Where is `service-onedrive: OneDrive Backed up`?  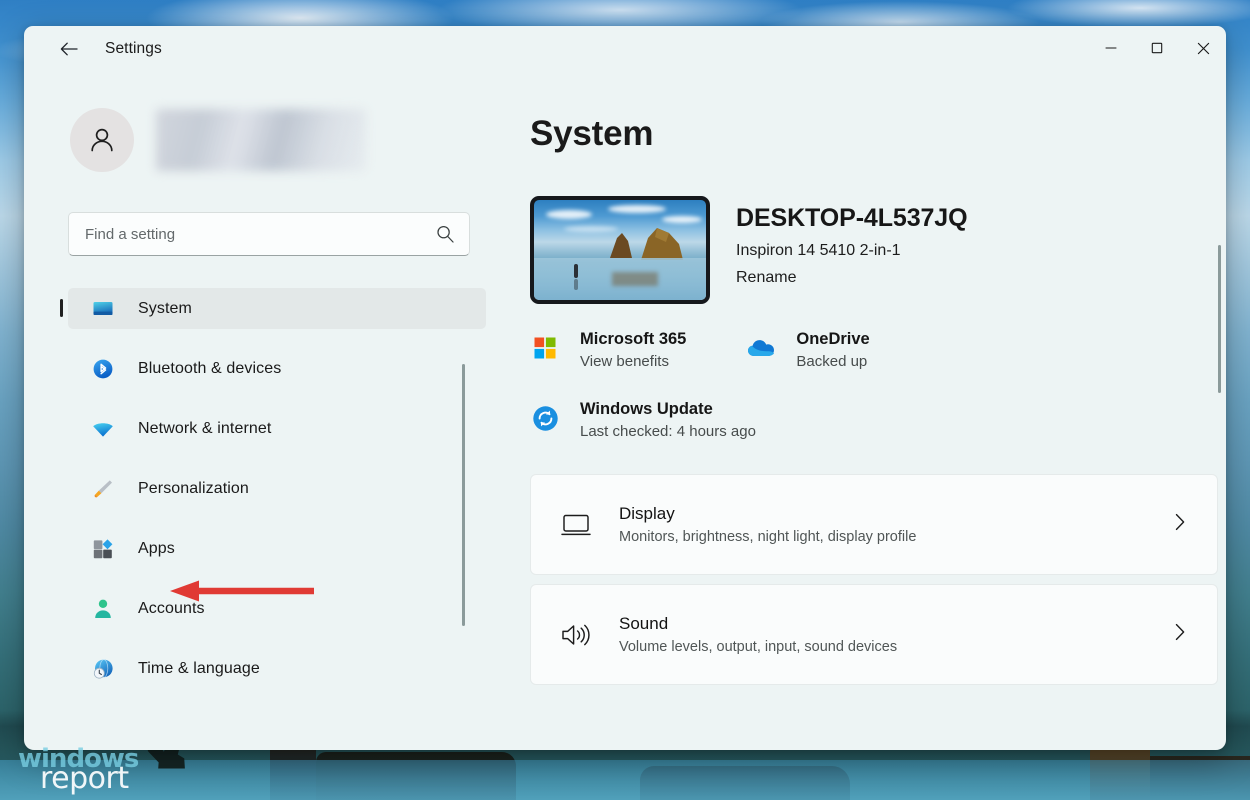 service-onedrive: OneDrive Backed up is located at coordinates (808, 350).